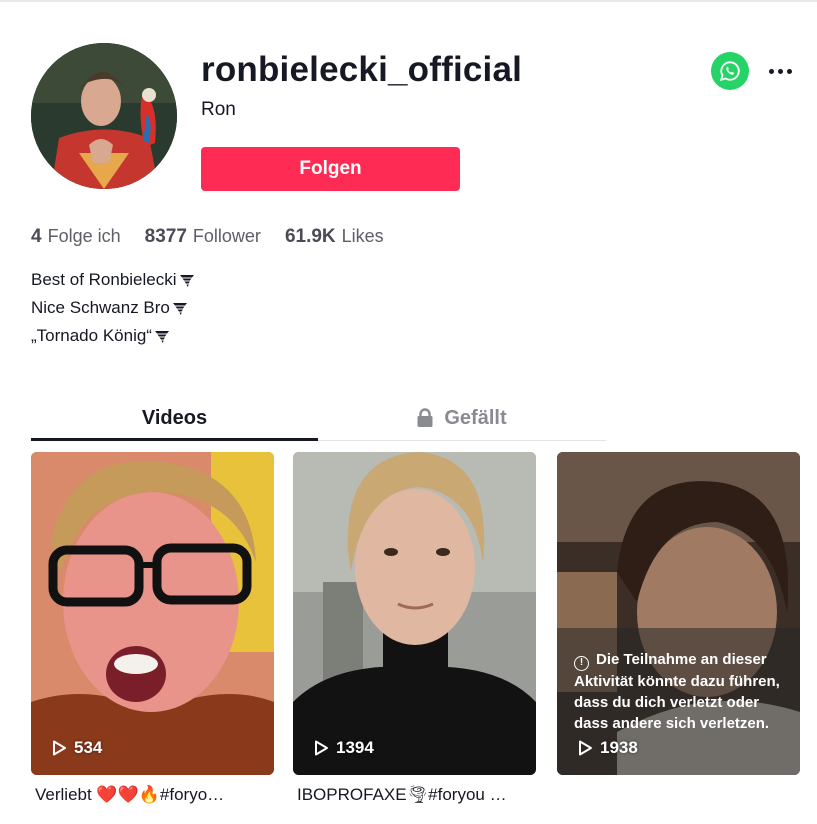 Image resolution: width=817 pixels, height=824 pixels. What do you see at coordinates (226, 236) in the screenshot?
I see `stat-label: Follower` at bounding box center [226, 236].